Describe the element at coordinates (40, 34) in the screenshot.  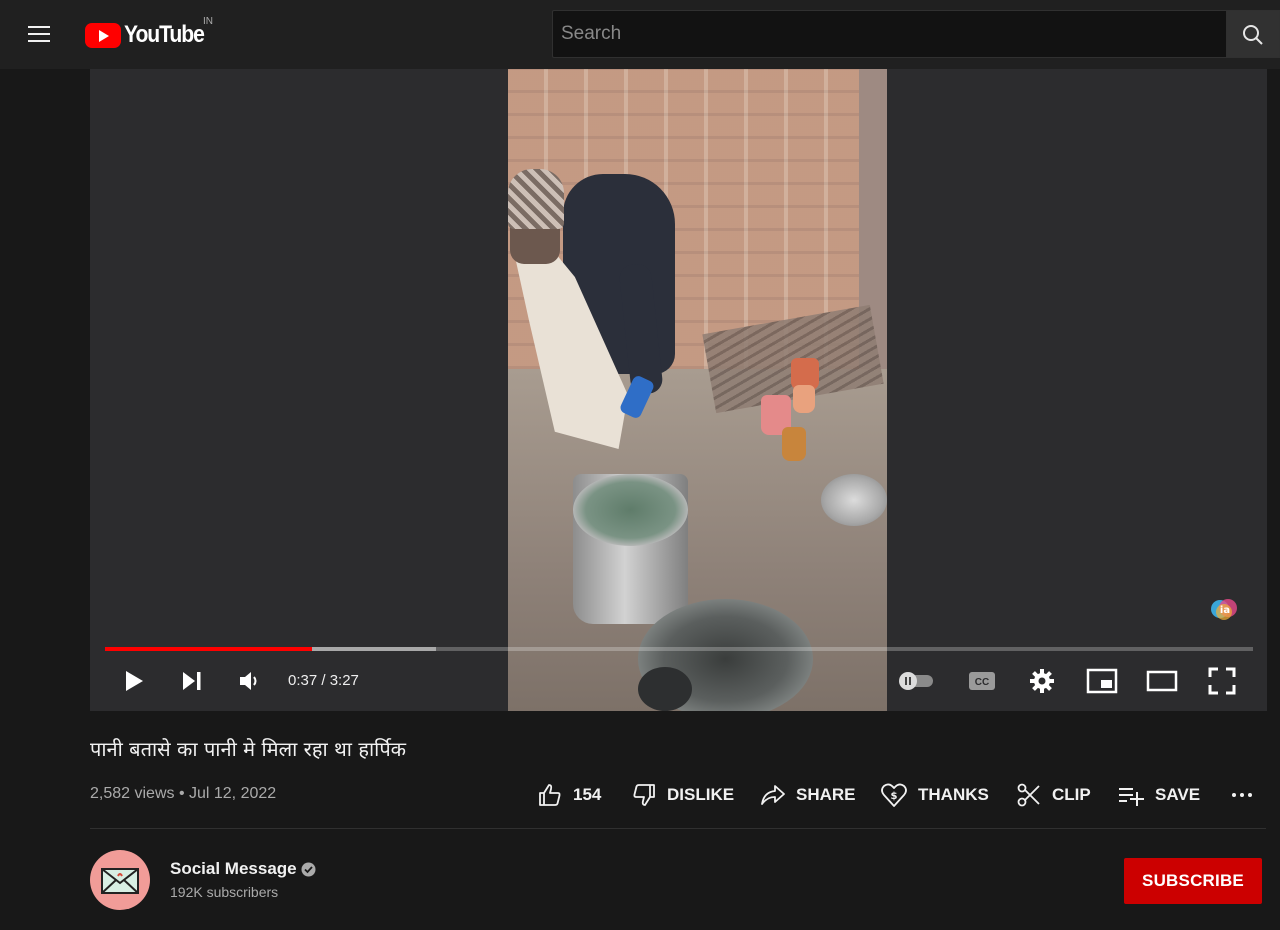
I see `menu-icon` at that location.